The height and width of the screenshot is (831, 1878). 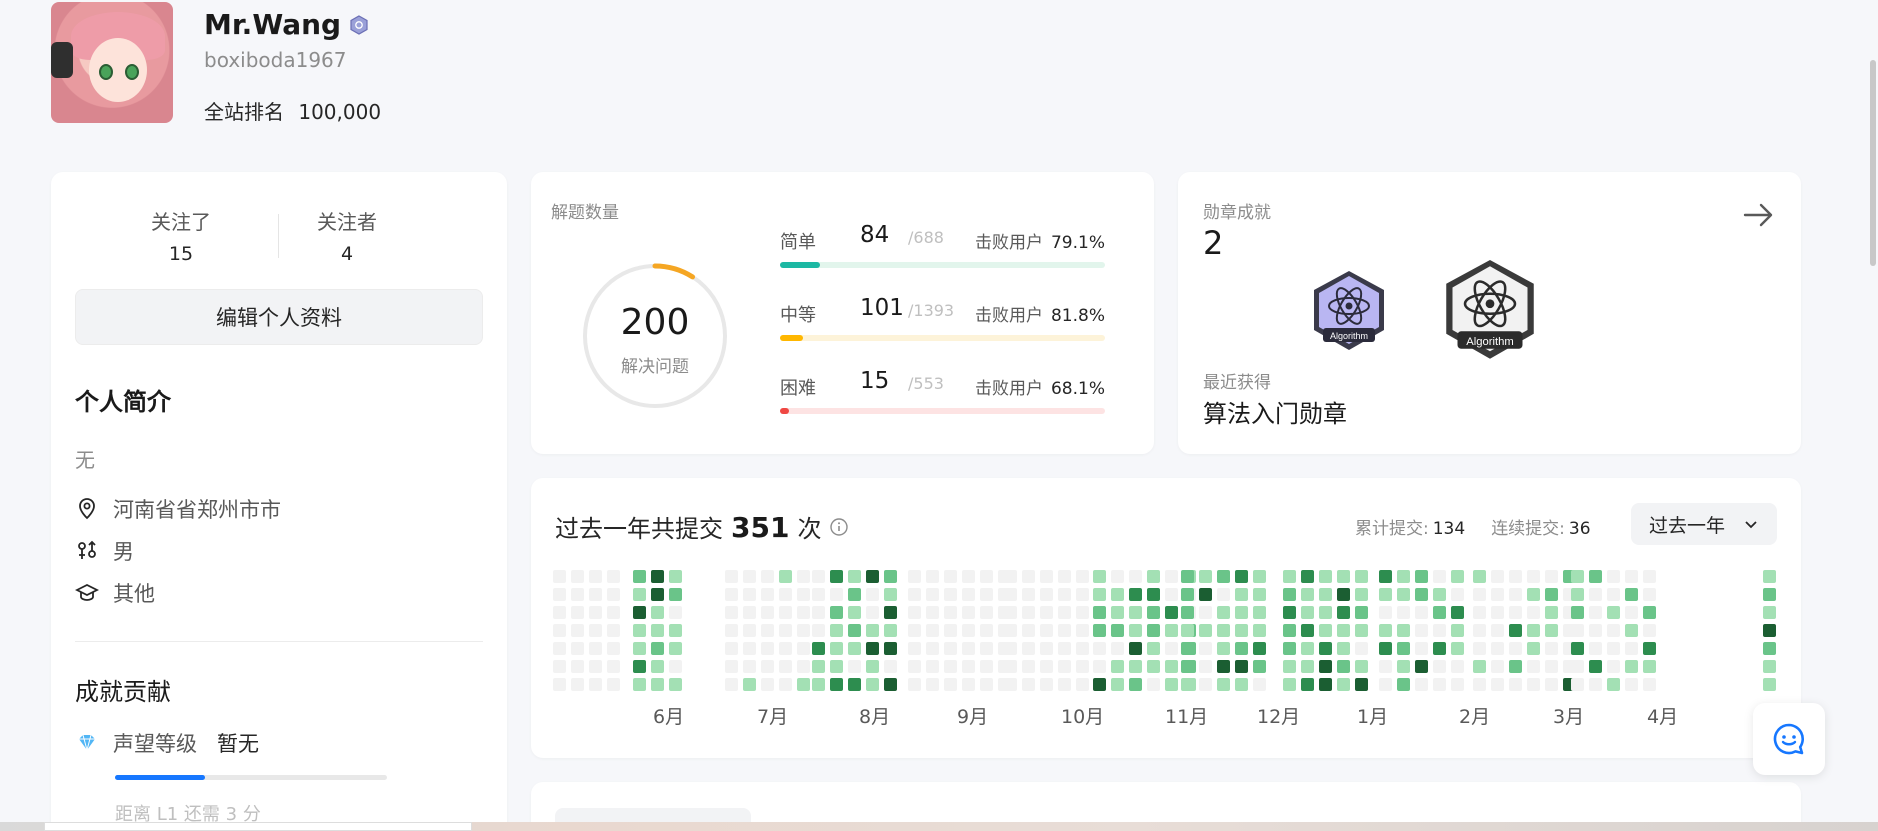 What do you see at coordinates (839, 527) in the screenshot?
I see `info-icon` at bounding box center [839, 527].